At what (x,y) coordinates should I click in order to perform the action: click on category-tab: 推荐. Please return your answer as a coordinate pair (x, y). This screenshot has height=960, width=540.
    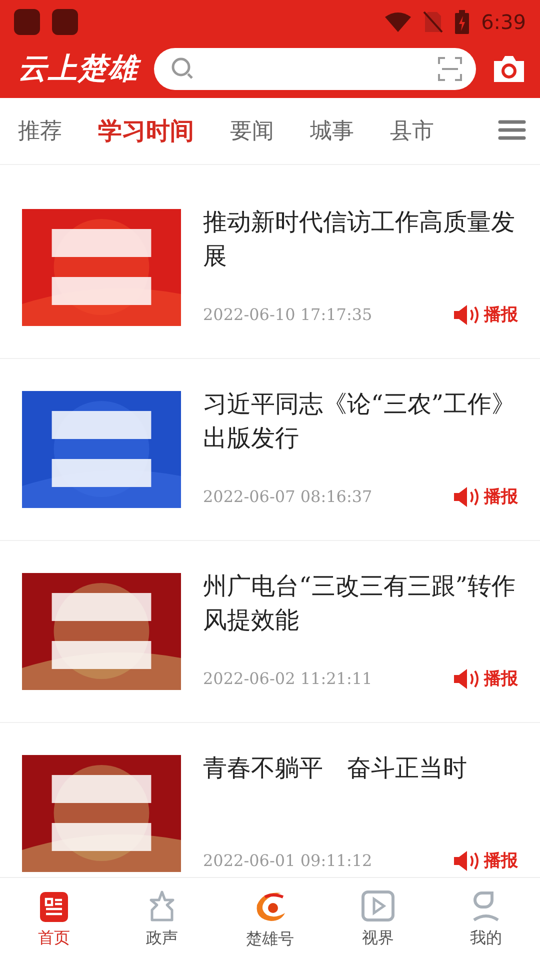
    Looking at the image, I should click on (40, 131).